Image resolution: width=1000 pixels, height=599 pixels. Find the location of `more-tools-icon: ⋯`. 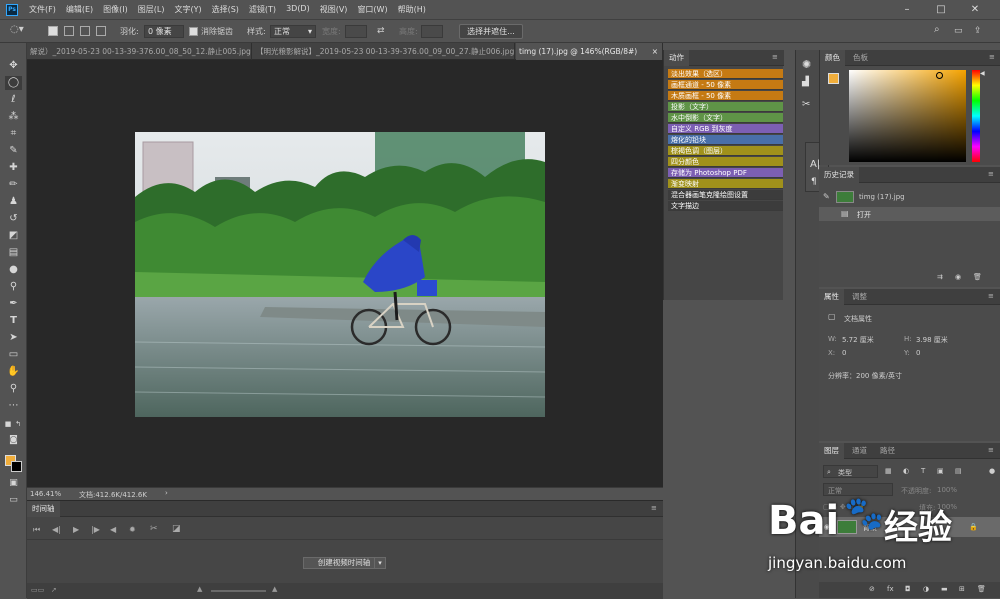

more-tools-icon: ⋯ is located at coordinates (13, 406).